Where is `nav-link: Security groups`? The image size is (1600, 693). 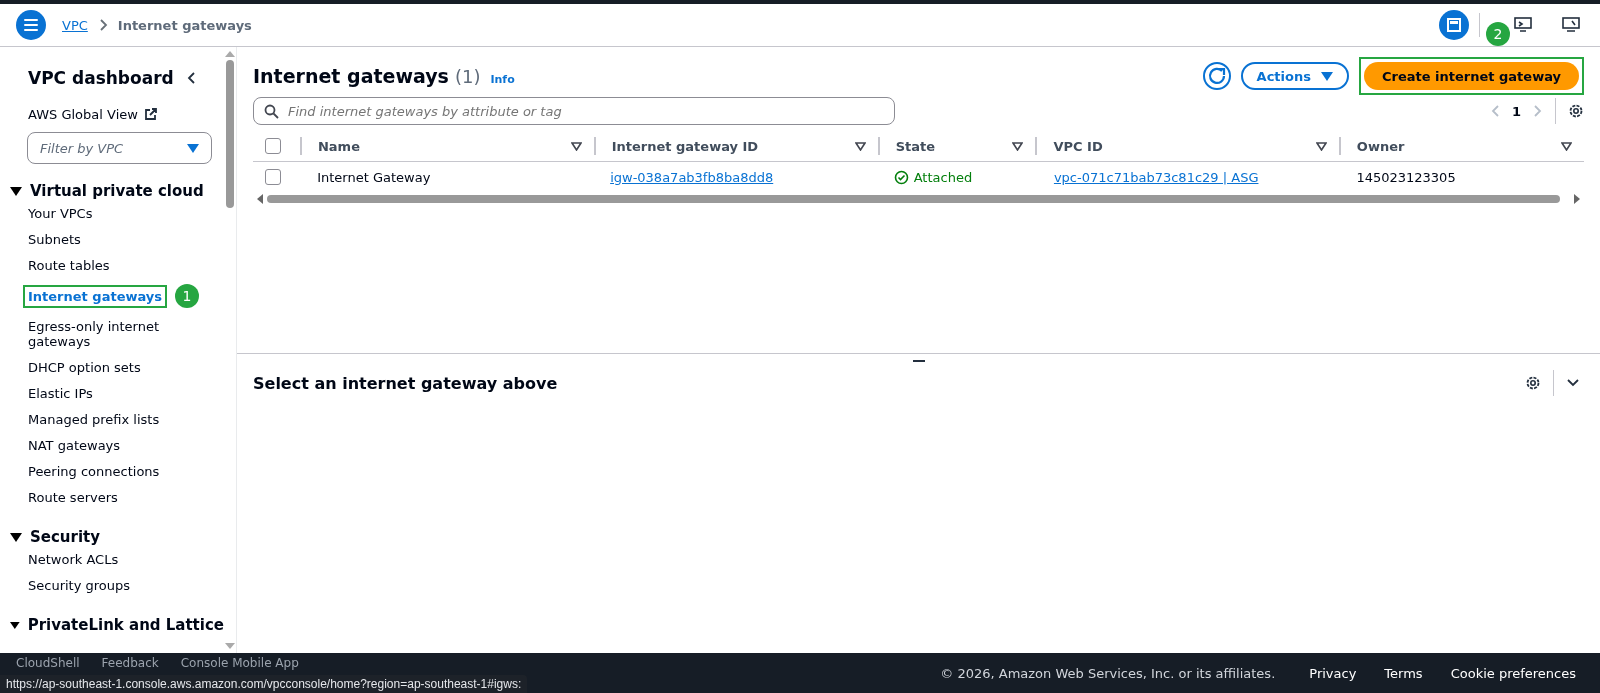
nav-link: Security groups is located at coordinates (79, 585).